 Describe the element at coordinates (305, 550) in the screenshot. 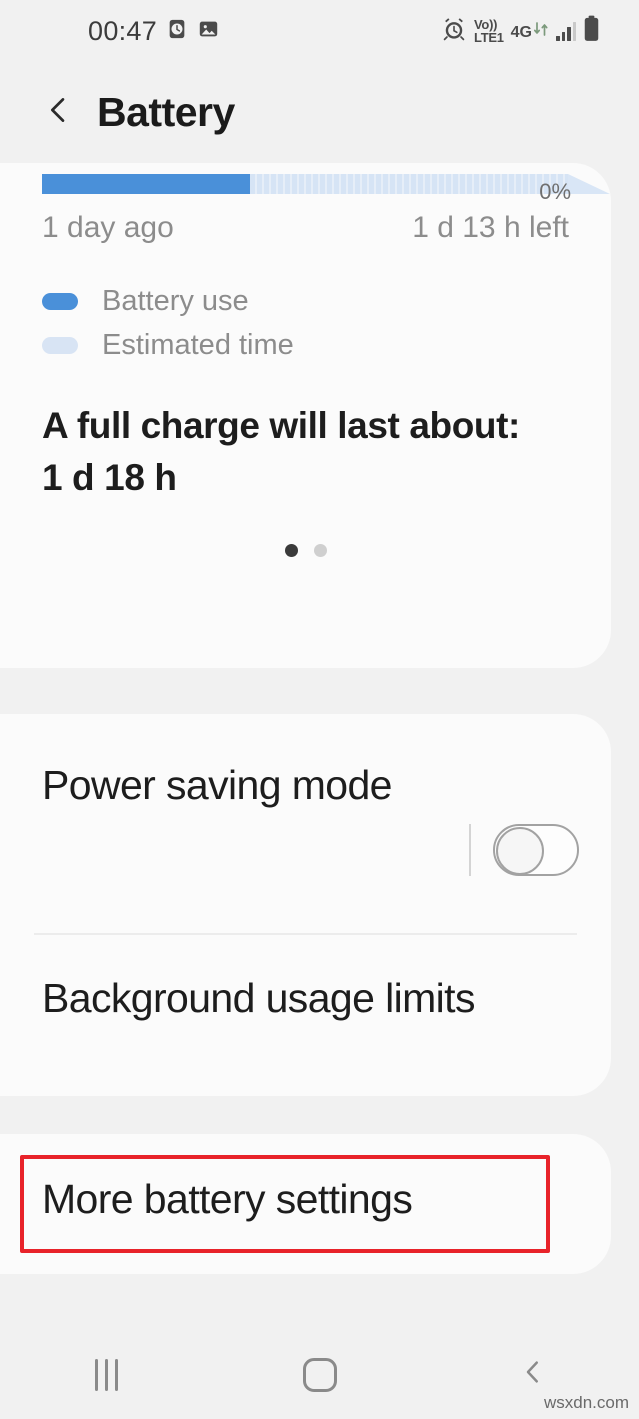

I see `page-indicator` at that location.